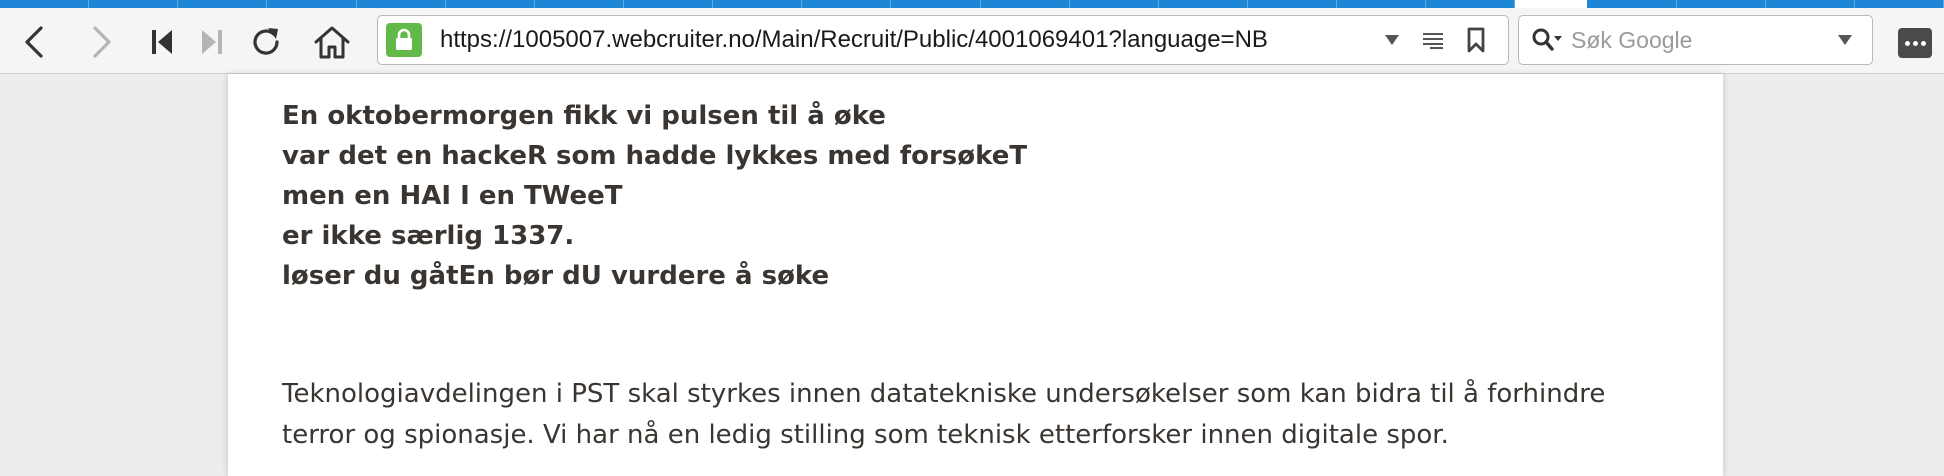  I want to click on url-history-dropdown, so click(1392, 40).